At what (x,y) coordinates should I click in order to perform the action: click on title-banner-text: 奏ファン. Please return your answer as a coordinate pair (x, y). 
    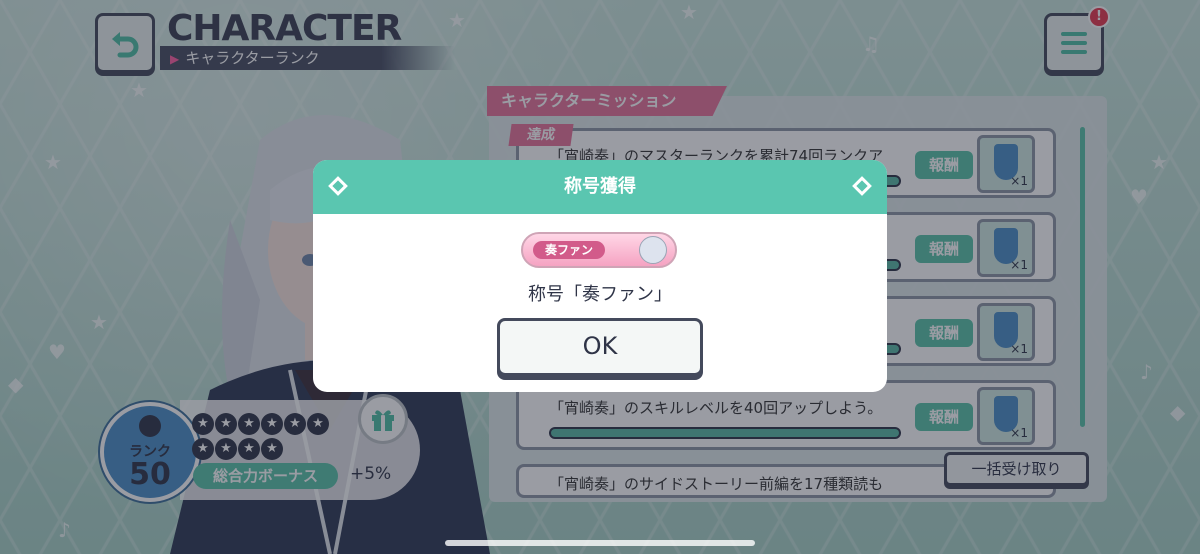
    Looking at the image, I should click on (569, 250).